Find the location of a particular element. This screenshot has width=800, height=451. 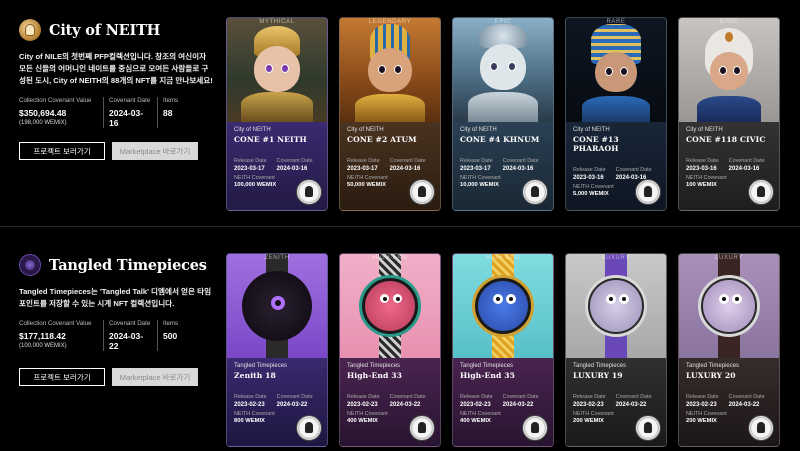

card-name: High-End 33 is located at coordinates (374, 375).